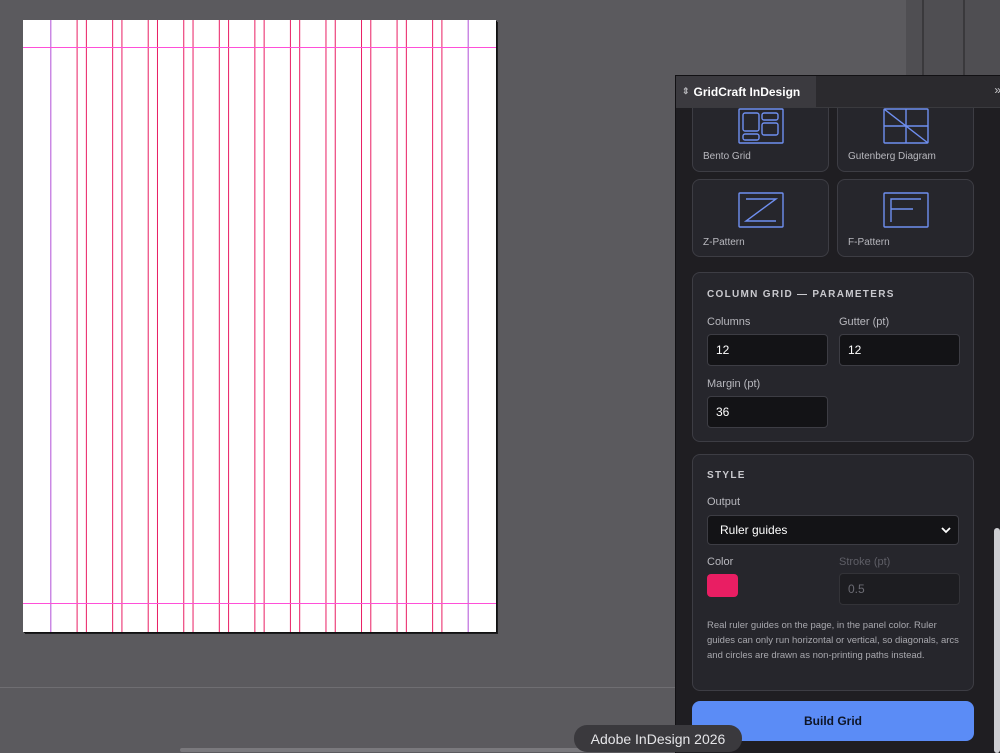 The image size is (1000, 753). Describe the element at coordinates (906, 210) in the screenshot. I see `f-pattern-icon` at that location.